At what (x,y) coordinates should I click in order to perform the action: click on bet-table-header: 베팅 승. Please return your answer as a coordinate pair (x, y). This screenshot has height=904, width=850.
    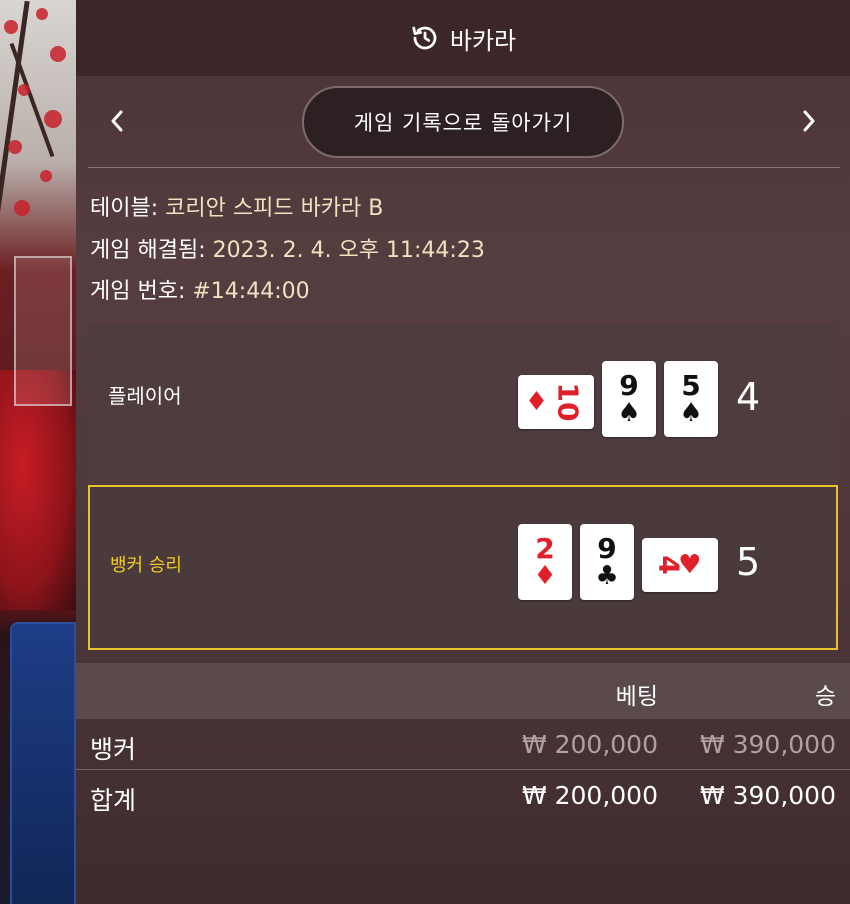
    Looking at the image, I should click on (463, 691).